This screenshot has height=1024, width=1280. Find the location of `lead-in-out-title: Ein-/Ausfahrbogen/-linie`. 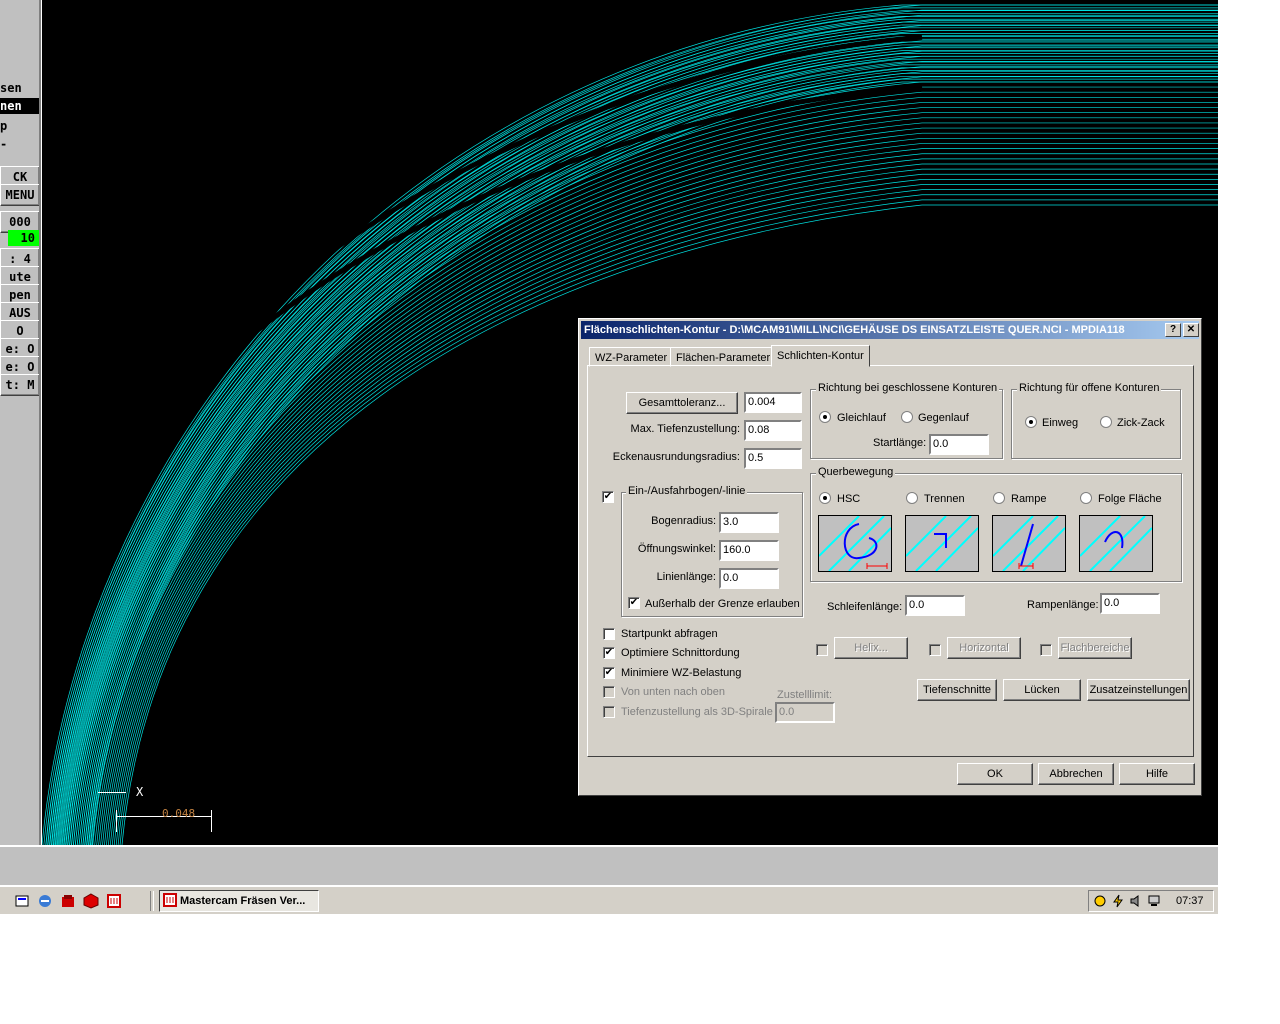

lead-in-out-title: Ein-/Ausfahrbogen/-linie is located at coordinates (687, 491).